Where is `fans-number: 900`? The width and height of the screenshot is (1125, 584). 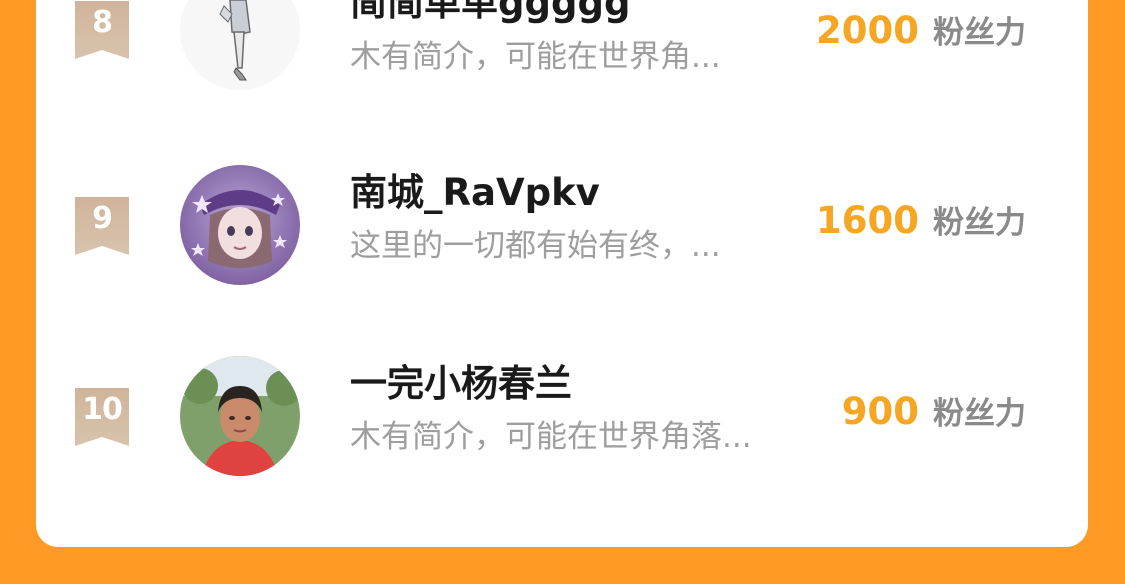 fans-number: 900 is located at coordinates (880, 411).